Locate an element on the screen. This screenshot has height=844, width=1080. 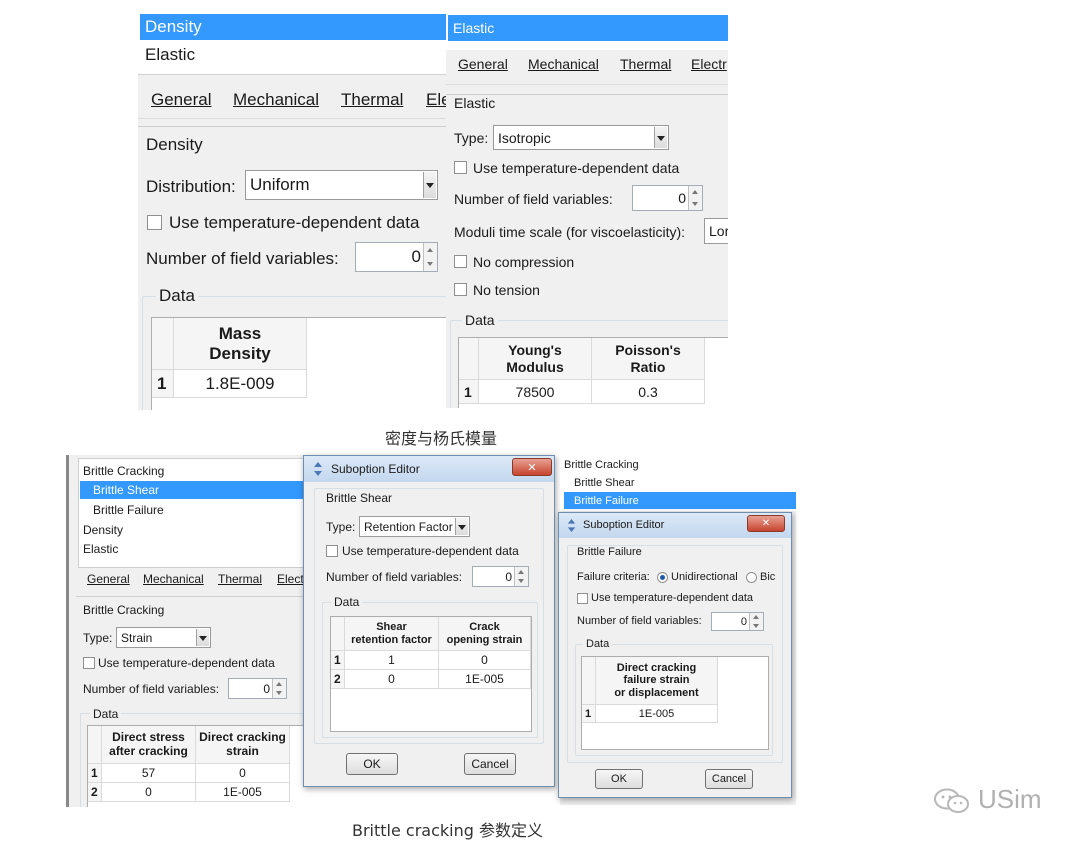
unidirectional-radio is located at coordinates (662, 577).